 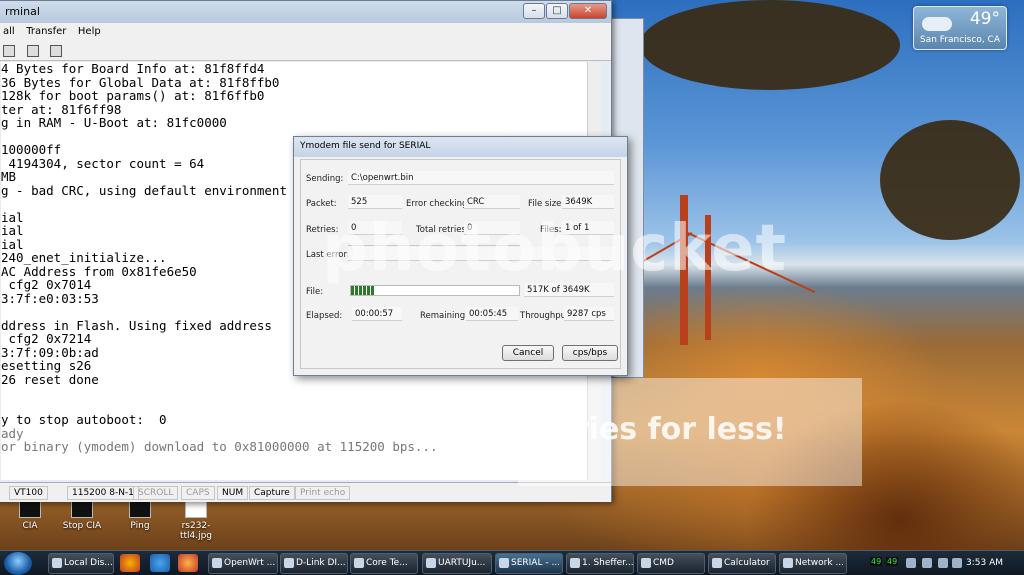 What do you see at coordinates (130, 563) in the screenshot?
I see `media-player-icon` at bounding box center [130, 563].